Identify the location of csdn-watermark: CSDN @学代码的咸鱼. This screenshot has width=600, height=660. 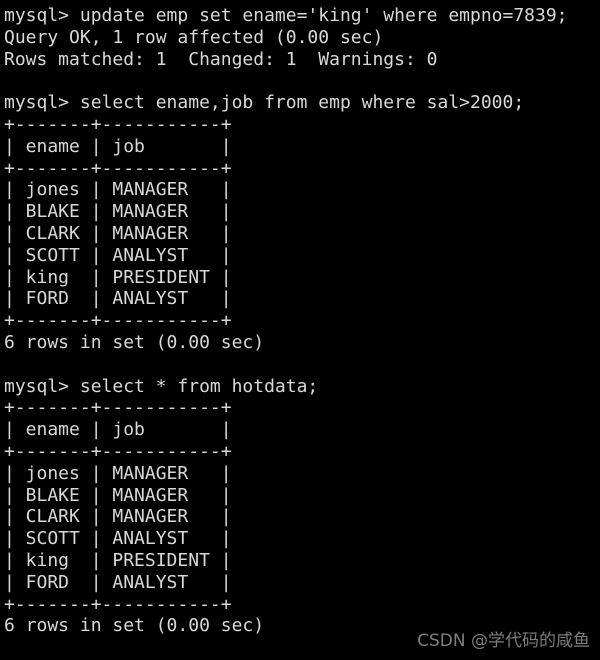
(503, 641).